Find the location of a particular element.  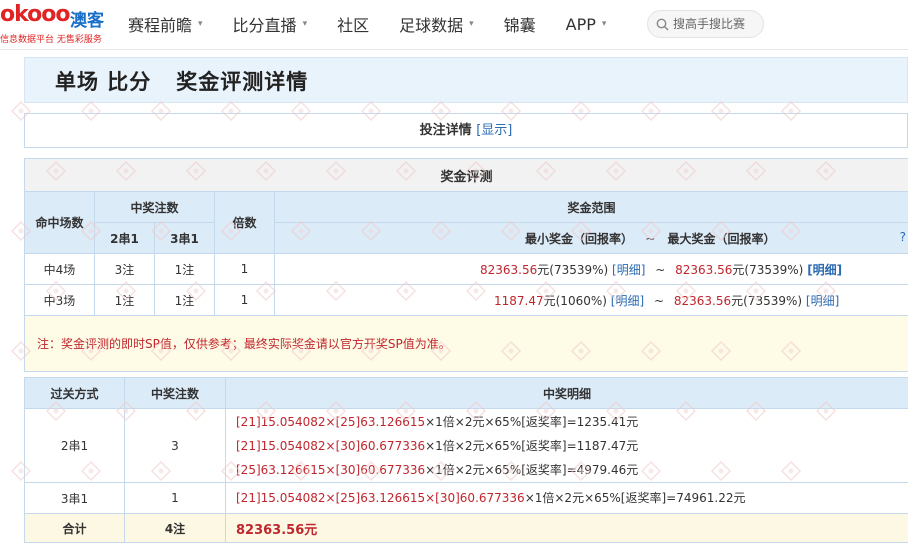

nav-item-app: APP ▾ is located at coordinates (586, 24).